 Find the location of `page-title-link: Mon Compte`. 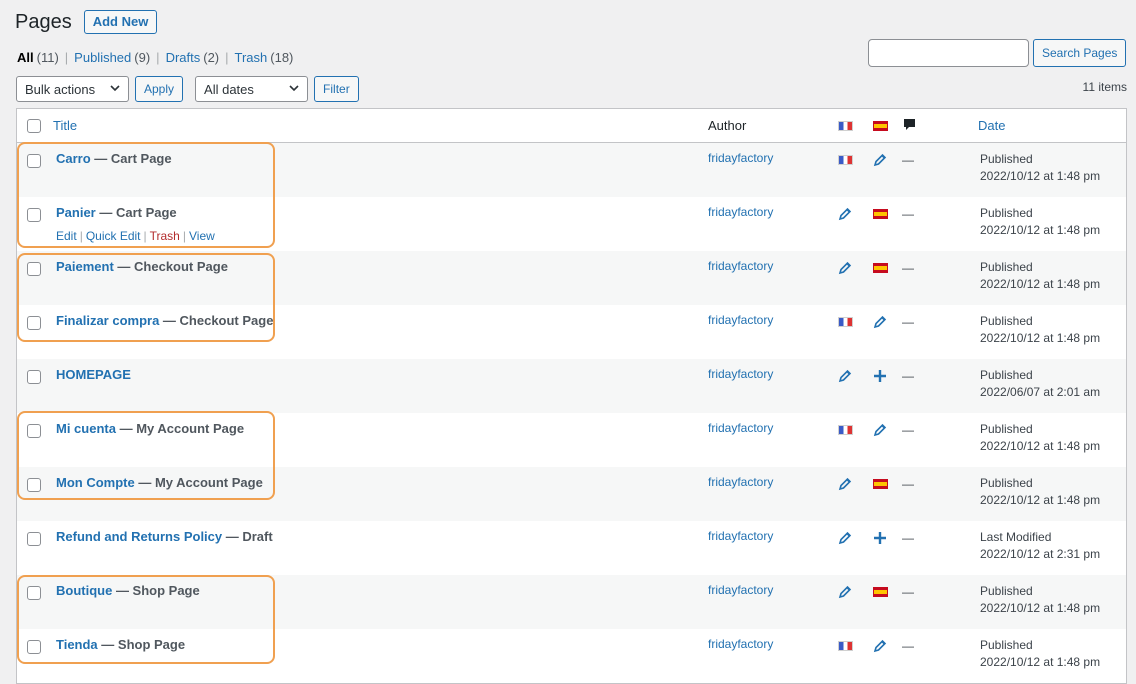

page-title-link: Mon Compte is located at coordinates (95, 482).